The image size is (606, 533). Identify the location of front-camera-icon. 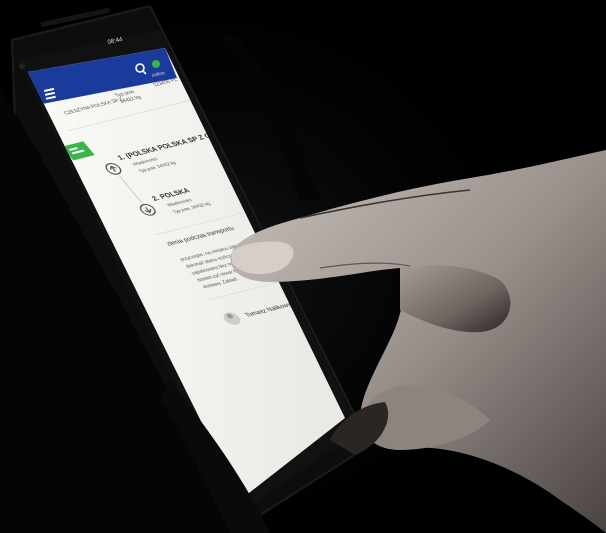
(22, 66).